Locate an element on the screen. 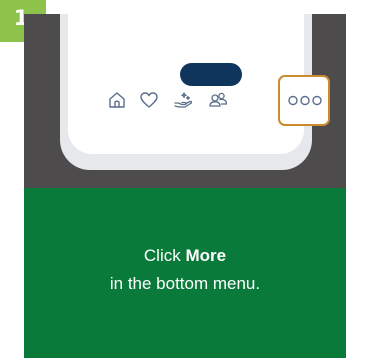 The image size is (374, 358). more-dots-icon is located at coordinates (305, 100).